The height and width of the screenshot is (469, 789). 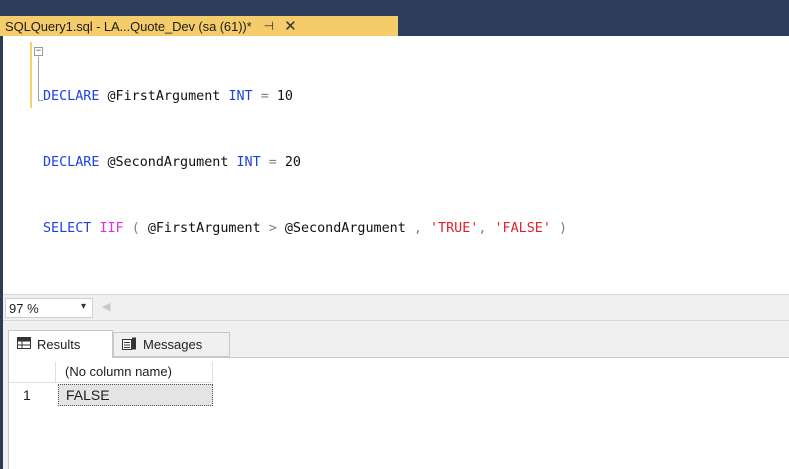 What do you see at coordinates (284, 96) in the screenshot?
I see `number-literal: 10` at bounding box center [284, 96].